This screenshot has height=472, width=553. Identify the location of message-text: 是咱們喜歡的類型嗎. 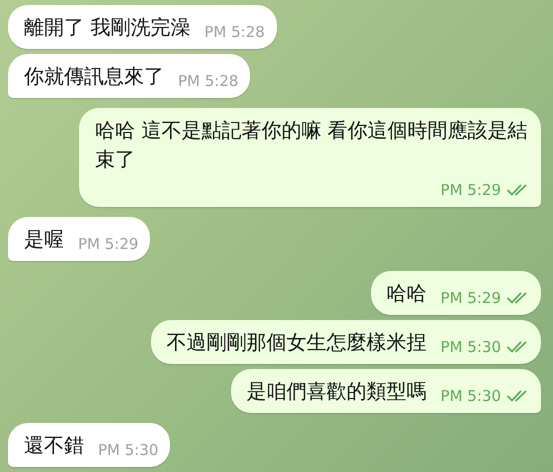
(336, 391).